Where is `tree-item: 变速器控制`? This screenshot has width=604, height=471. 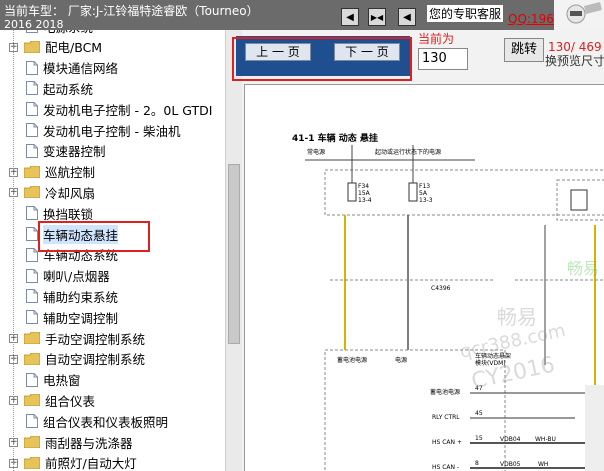
tree-item: 变速器控制 is located at coordinates (112, 151).